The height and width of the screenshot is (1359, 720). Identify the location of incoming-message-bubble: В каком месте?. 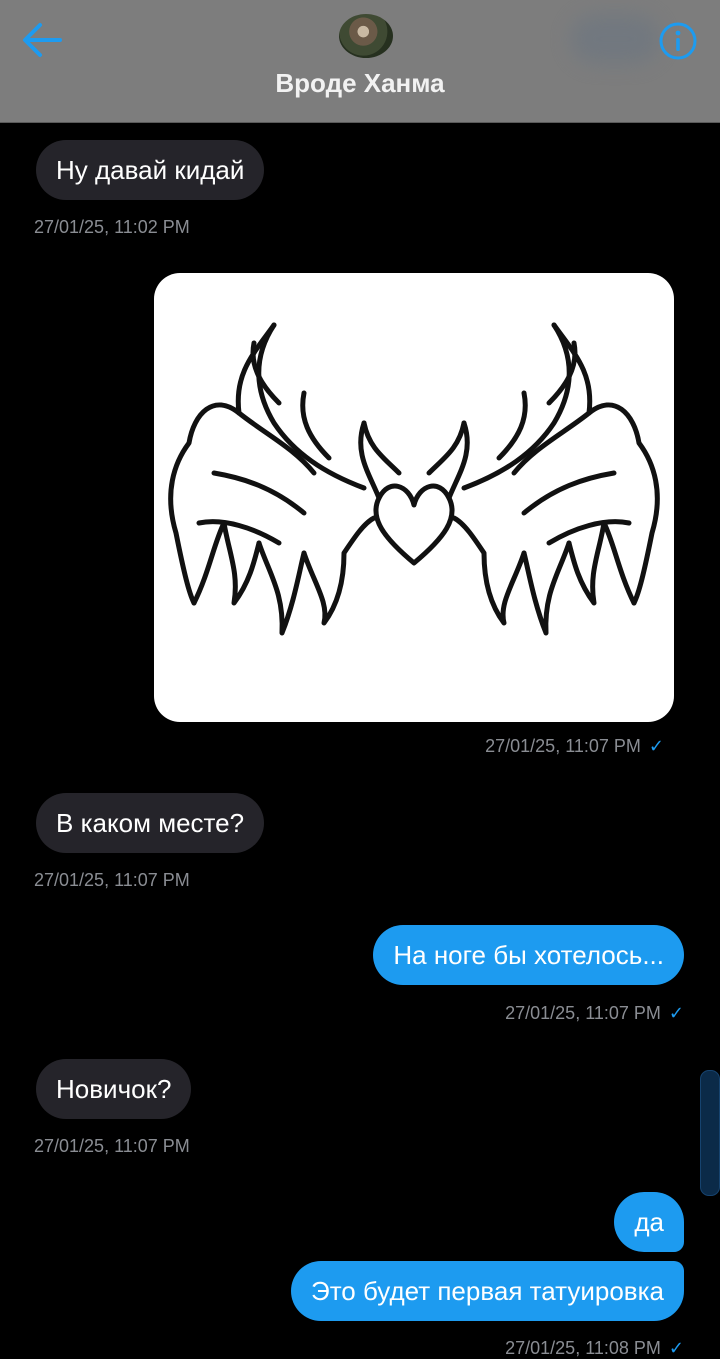
(150, 823).